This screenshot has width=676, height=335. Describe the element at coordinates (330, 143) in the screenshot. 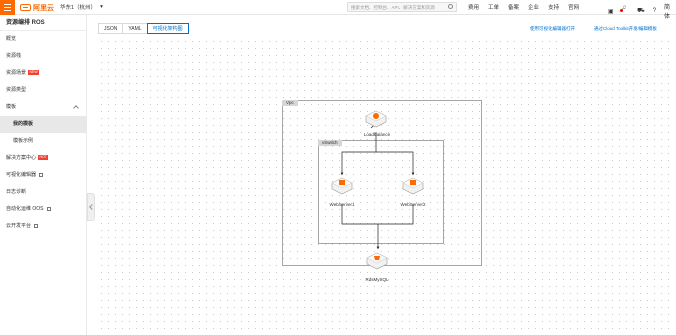

I see `vswitch-label: vSwitch` at that location.